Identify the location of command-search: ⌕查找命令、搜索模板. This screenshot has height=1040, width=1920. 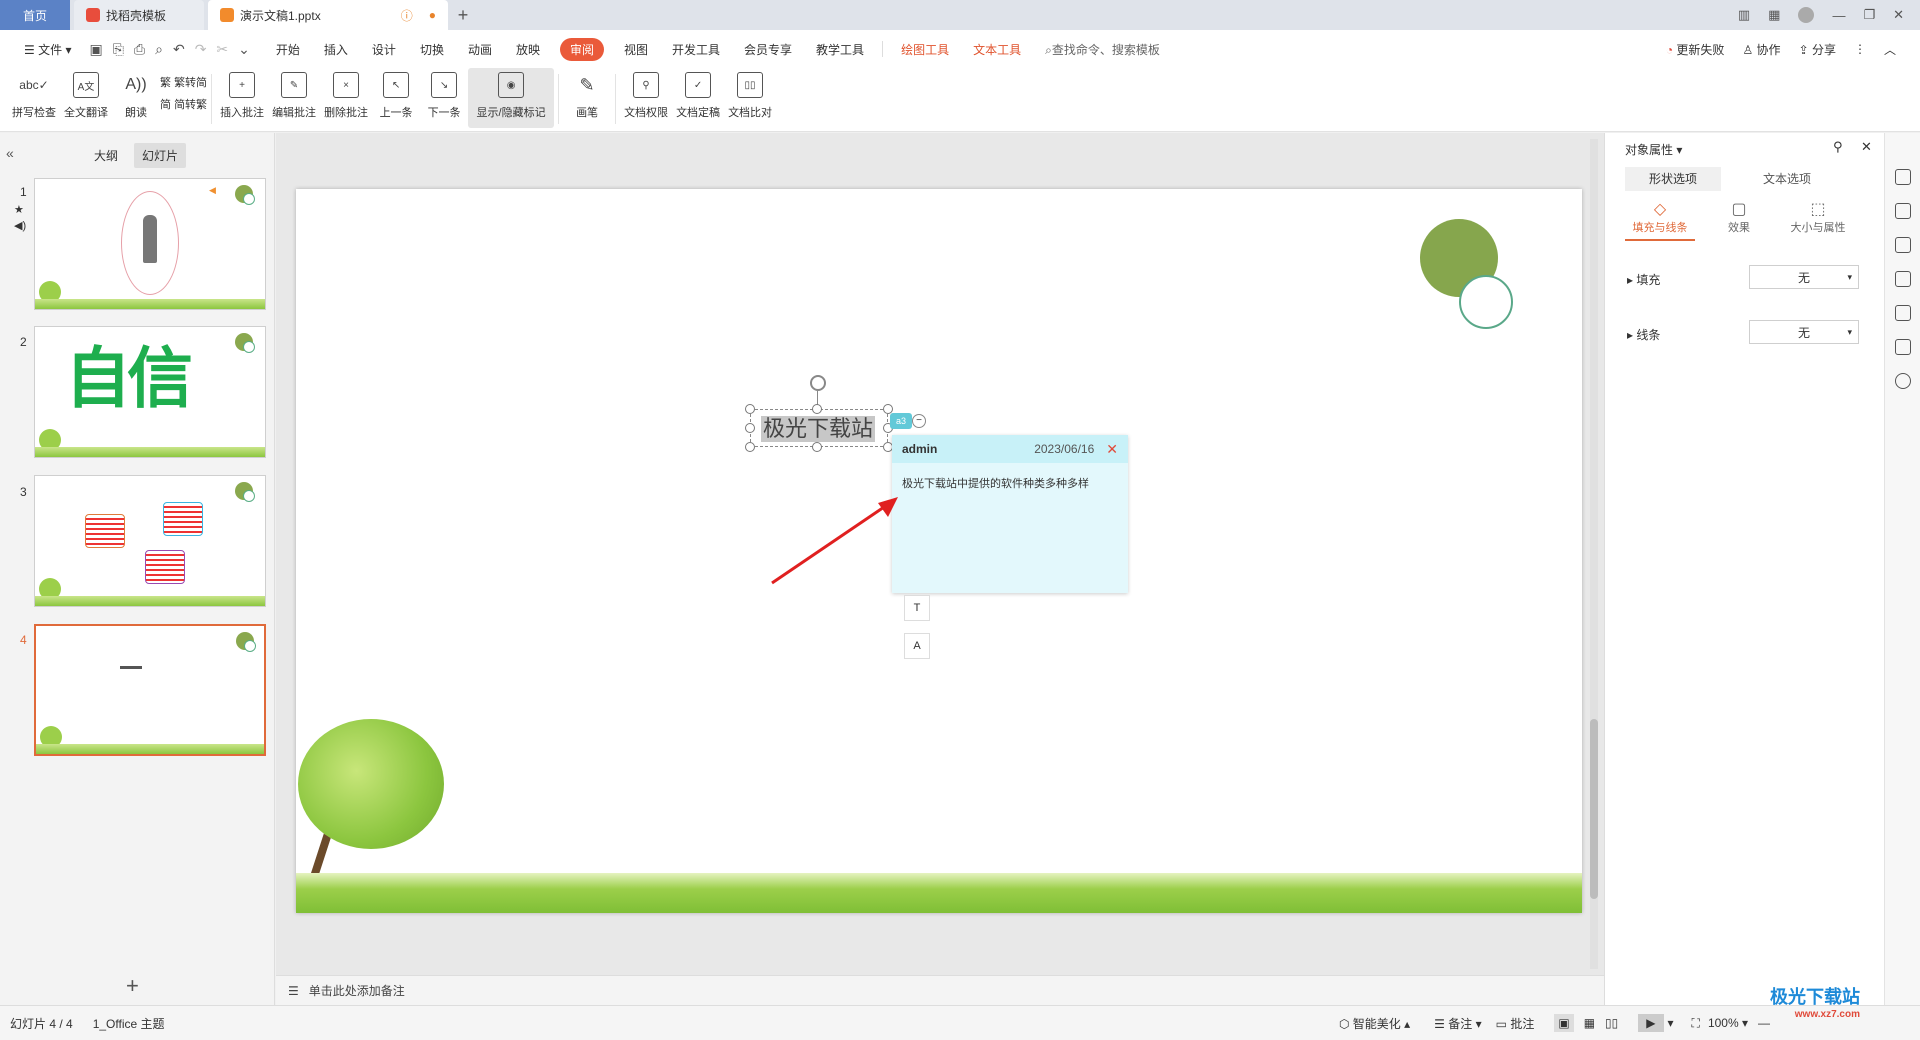
(1102, 49).